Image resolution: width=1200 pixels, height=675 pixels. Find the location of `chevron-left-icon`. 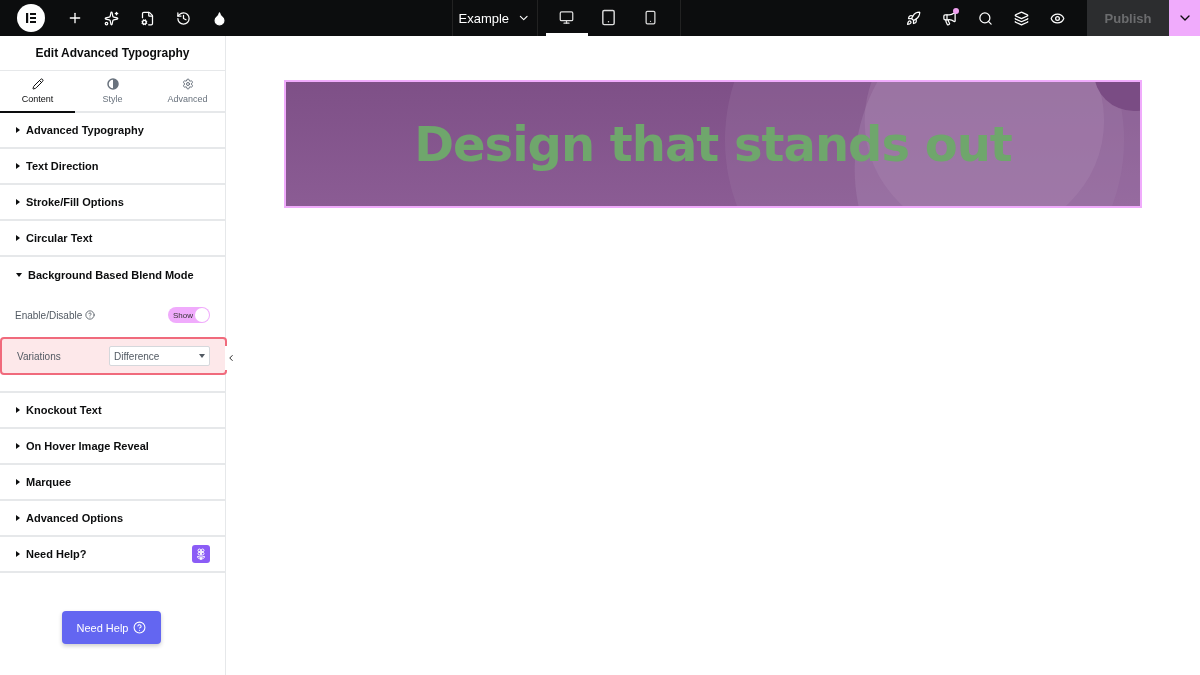

chevron-left-icon is located at coordinates (231, 358).